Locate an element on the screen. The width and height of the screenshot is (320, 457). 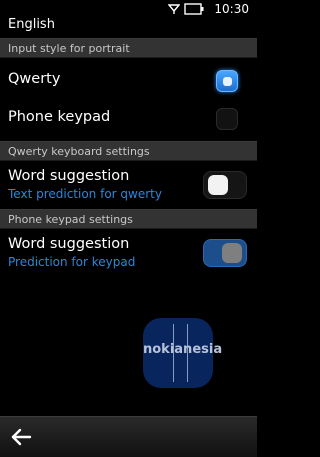
keypad-word-suggestion-row: Word suggestion Prediction for keypad is located at coordinates (128, 253).